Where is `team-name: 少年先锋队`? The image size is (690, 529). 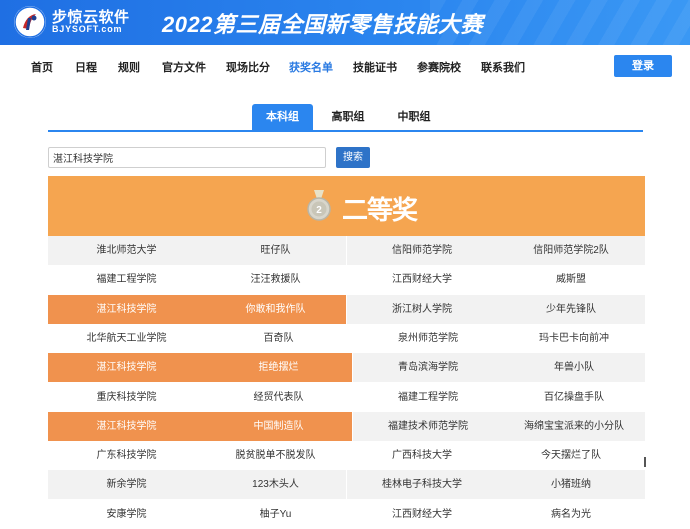 team-name: 少年先锋队 is located at coordinates (571, 309).